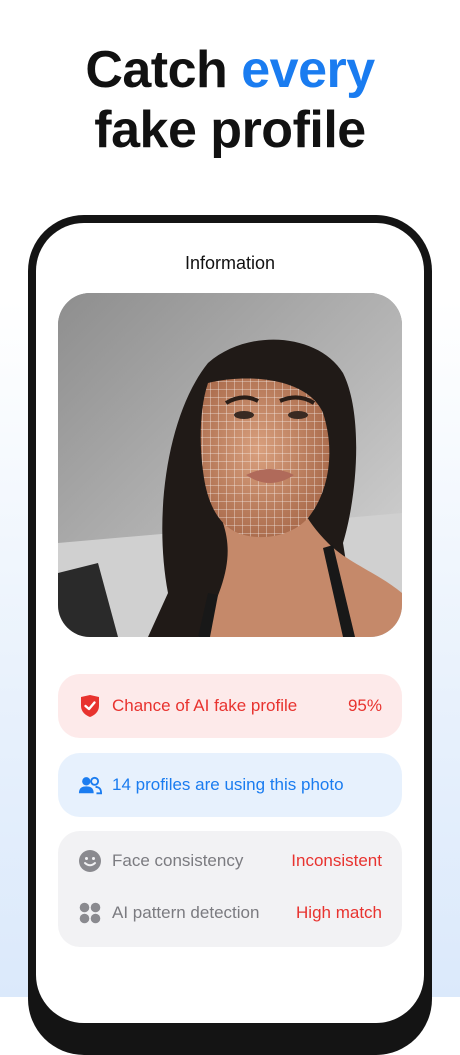  What do you see at coordinates (230, 263) in the screenshot?
I see `screen-title: Information` at bounding box center [230, 263].